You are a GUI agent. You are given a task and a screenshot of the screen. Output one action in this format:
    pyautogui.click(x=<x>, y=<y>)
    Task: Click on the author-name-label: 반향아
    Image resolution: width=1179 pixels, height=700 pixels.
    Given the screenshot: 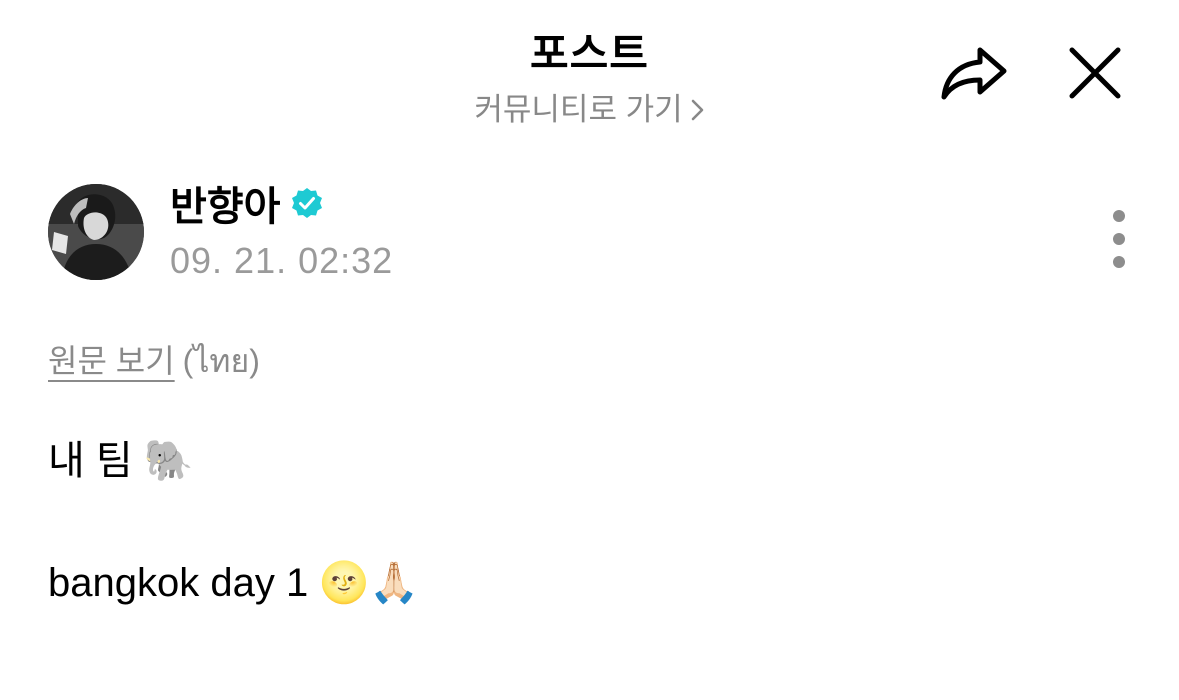 What is the action you would take?
    pyautogui.click(x=225, y=207)
    